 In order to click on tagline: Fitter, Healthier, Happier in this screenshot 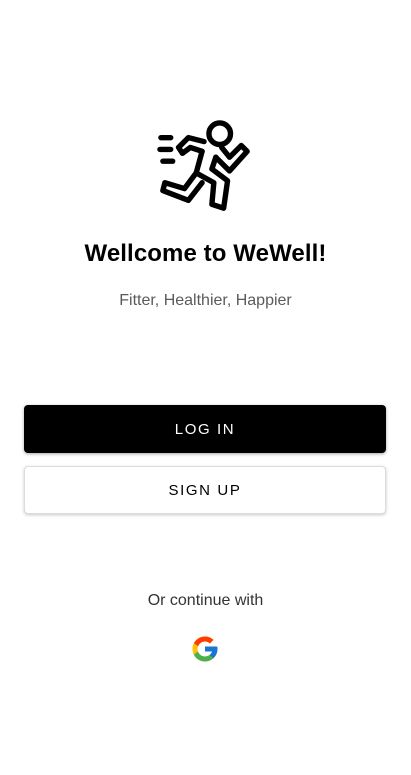, I will do `click(205, 300)`.